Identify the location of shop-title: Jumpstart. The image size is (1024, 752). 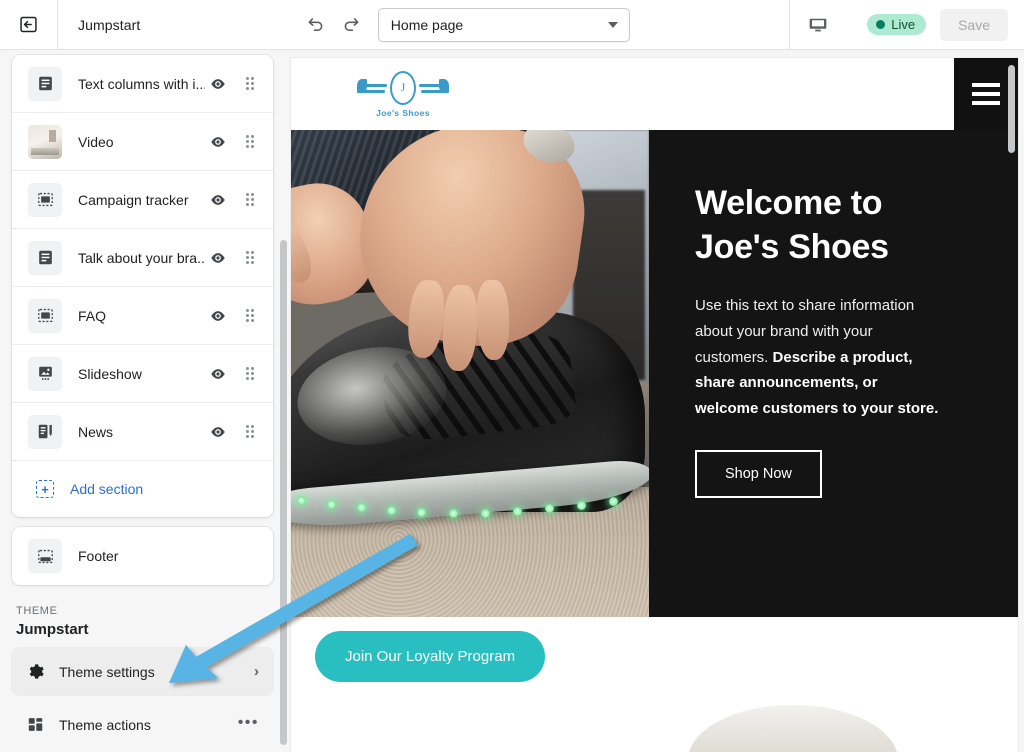
(109, 24).